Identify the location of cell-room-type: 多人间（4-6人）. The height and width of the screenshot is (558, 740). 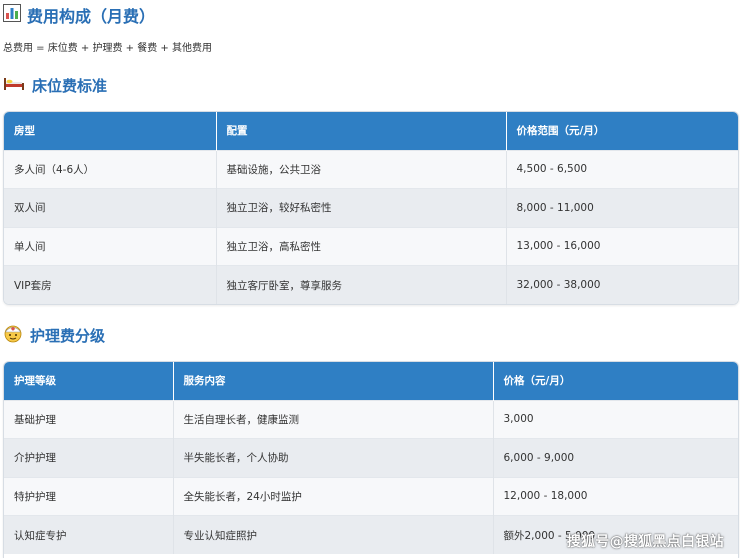
(110, 169).